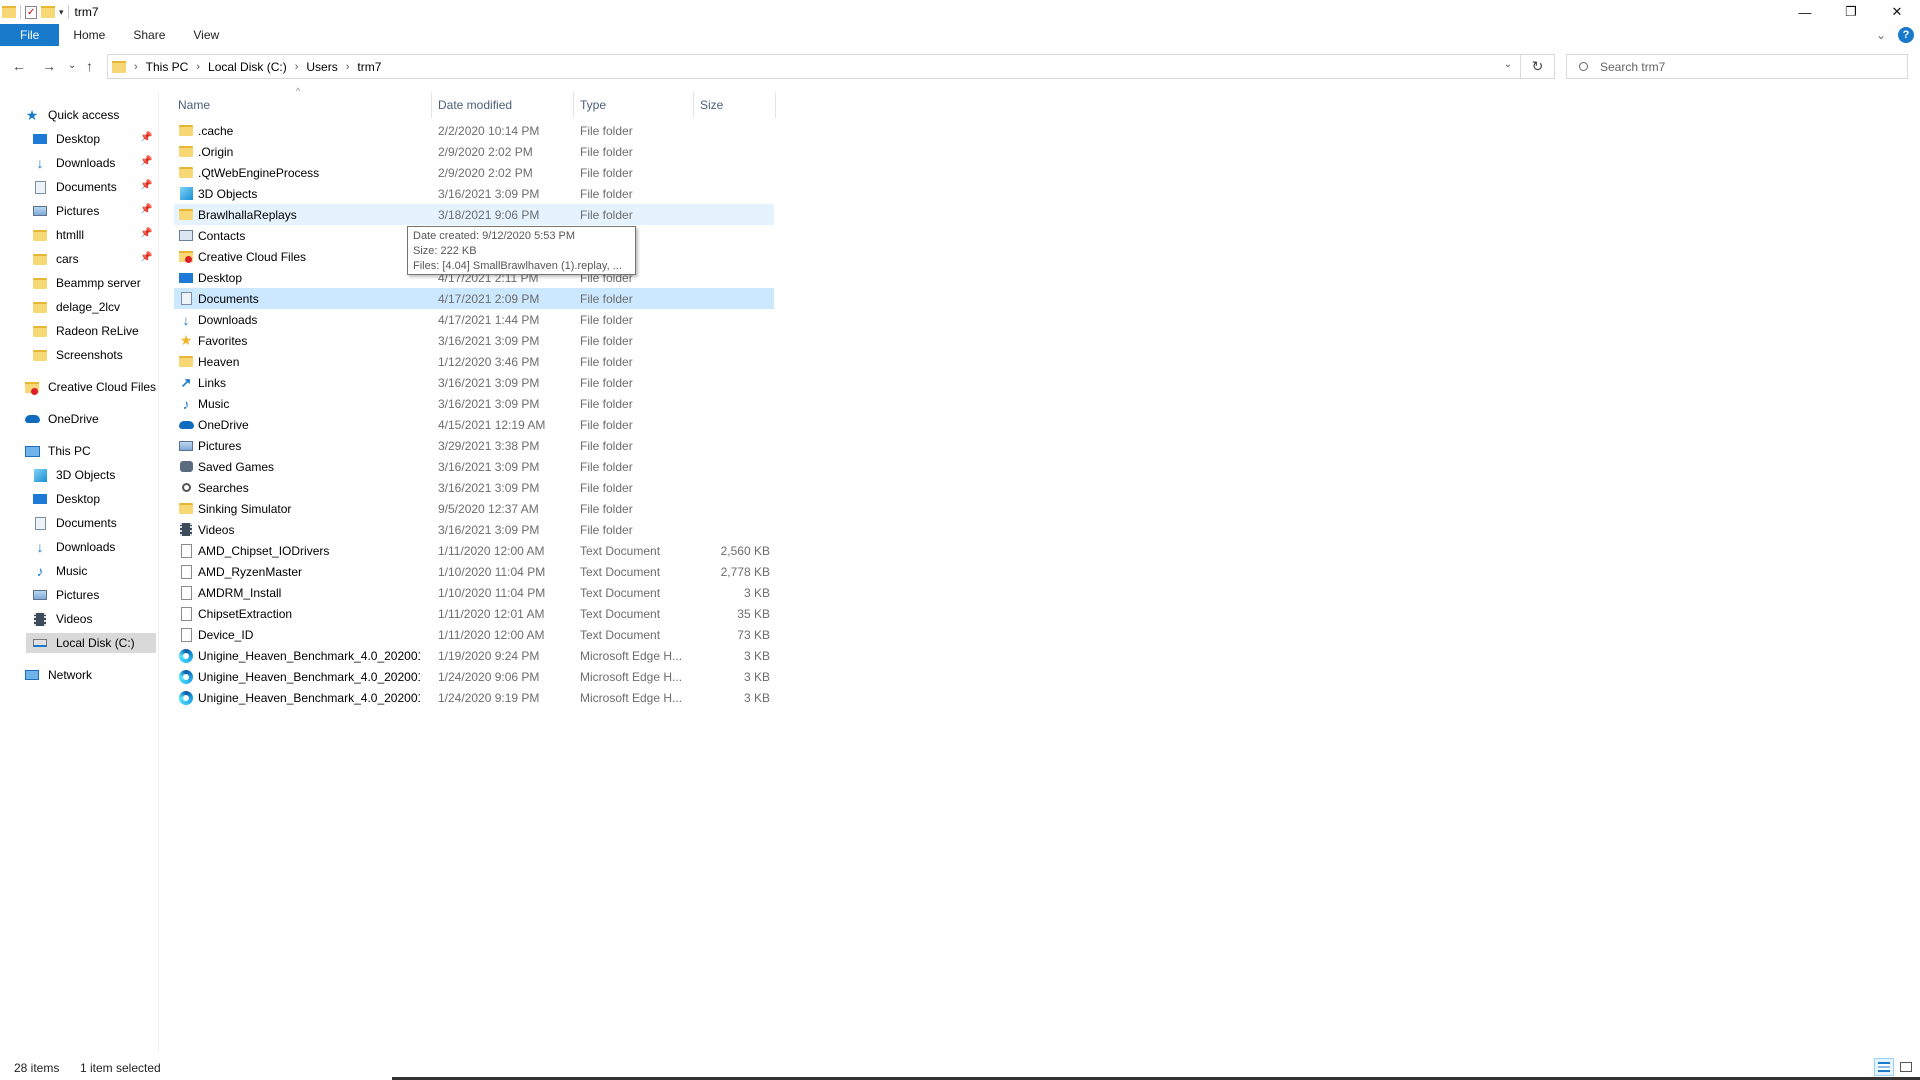  What do you see at coordinates (474, 424) in the screenshot?
I see `file-row: OneDrive 4/15/2021 12:19 AM File folder` at bounding box center [474, 424].